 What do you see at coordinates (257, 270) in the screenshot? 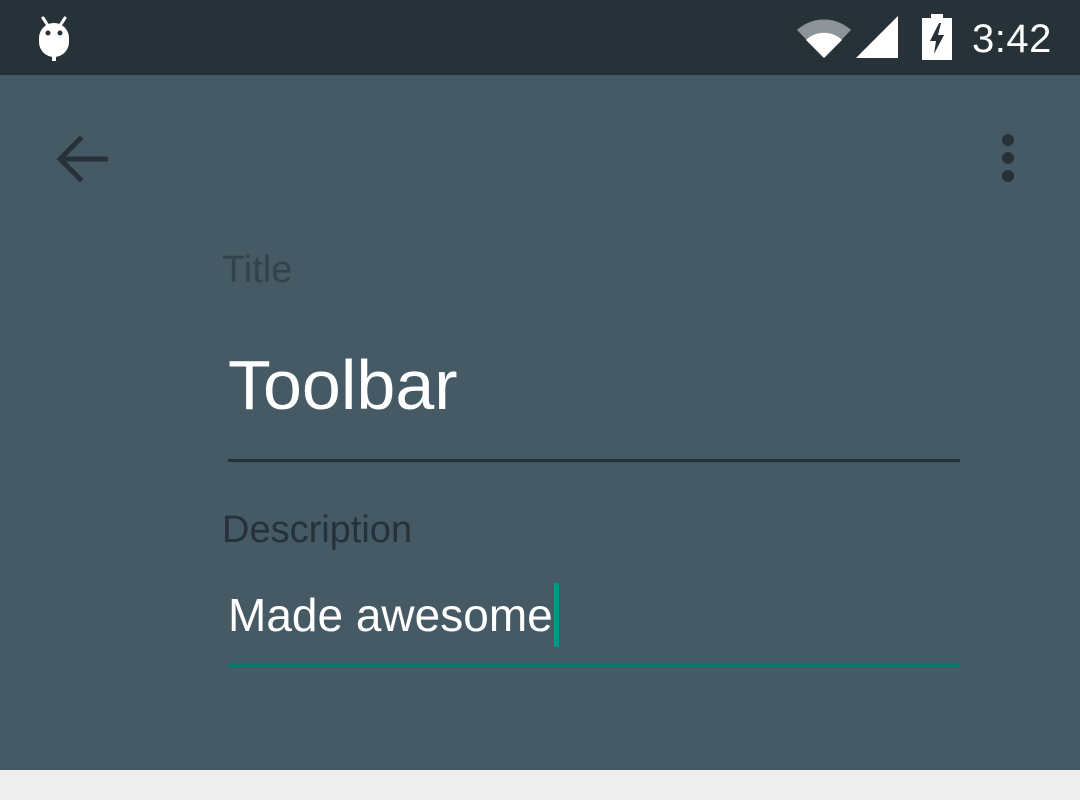
I see `title-field-label: Title` at bounding box center [257, 270].